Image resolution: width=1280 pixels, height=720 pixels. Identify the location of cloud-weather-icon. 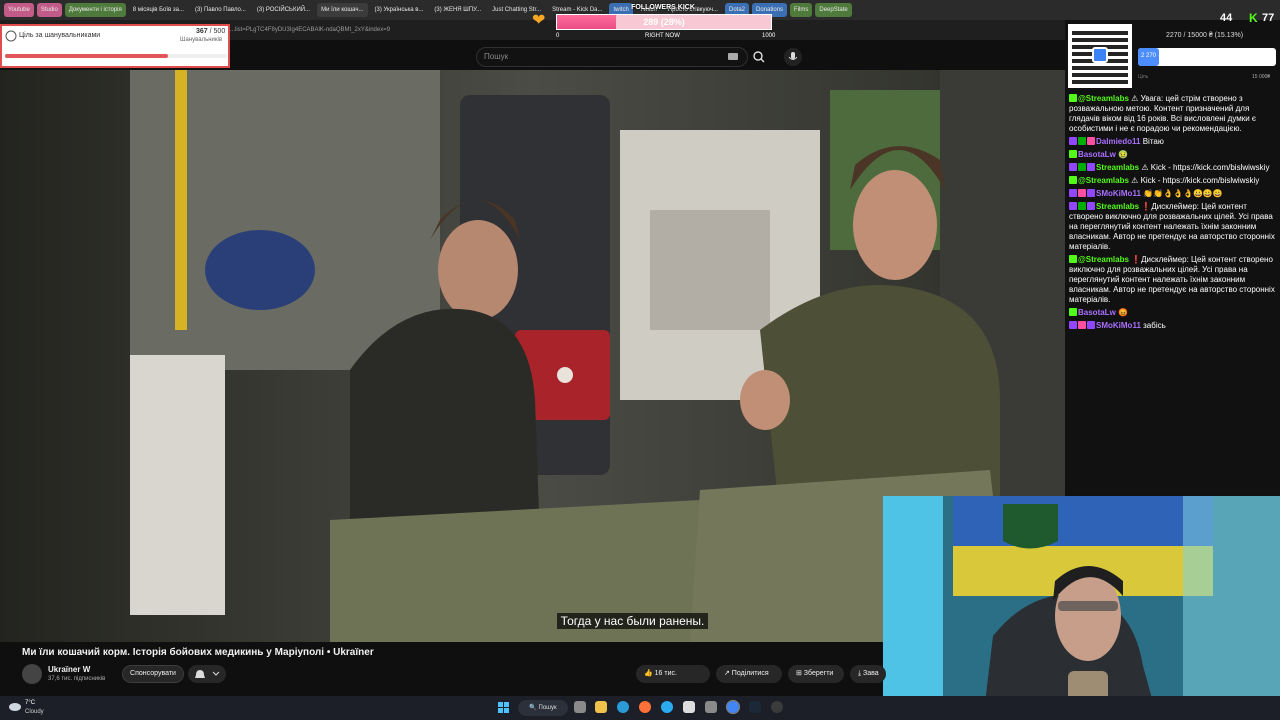
(15, 707).